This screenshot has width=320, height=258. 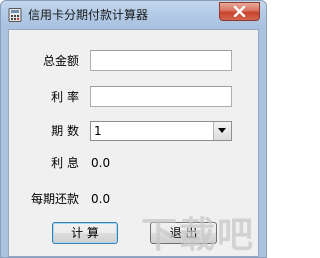 I want to click on periods-select: 1, so click(x=161, y=131).